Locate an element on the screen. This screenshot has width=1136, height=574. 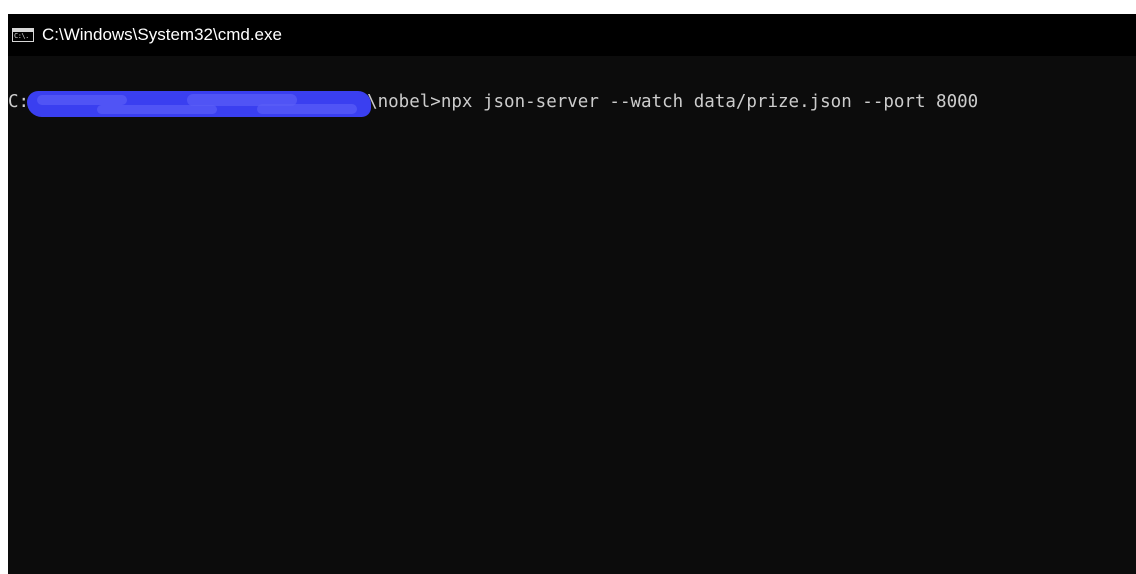
redacted-path-scribble is located at coordinates (199, 104).